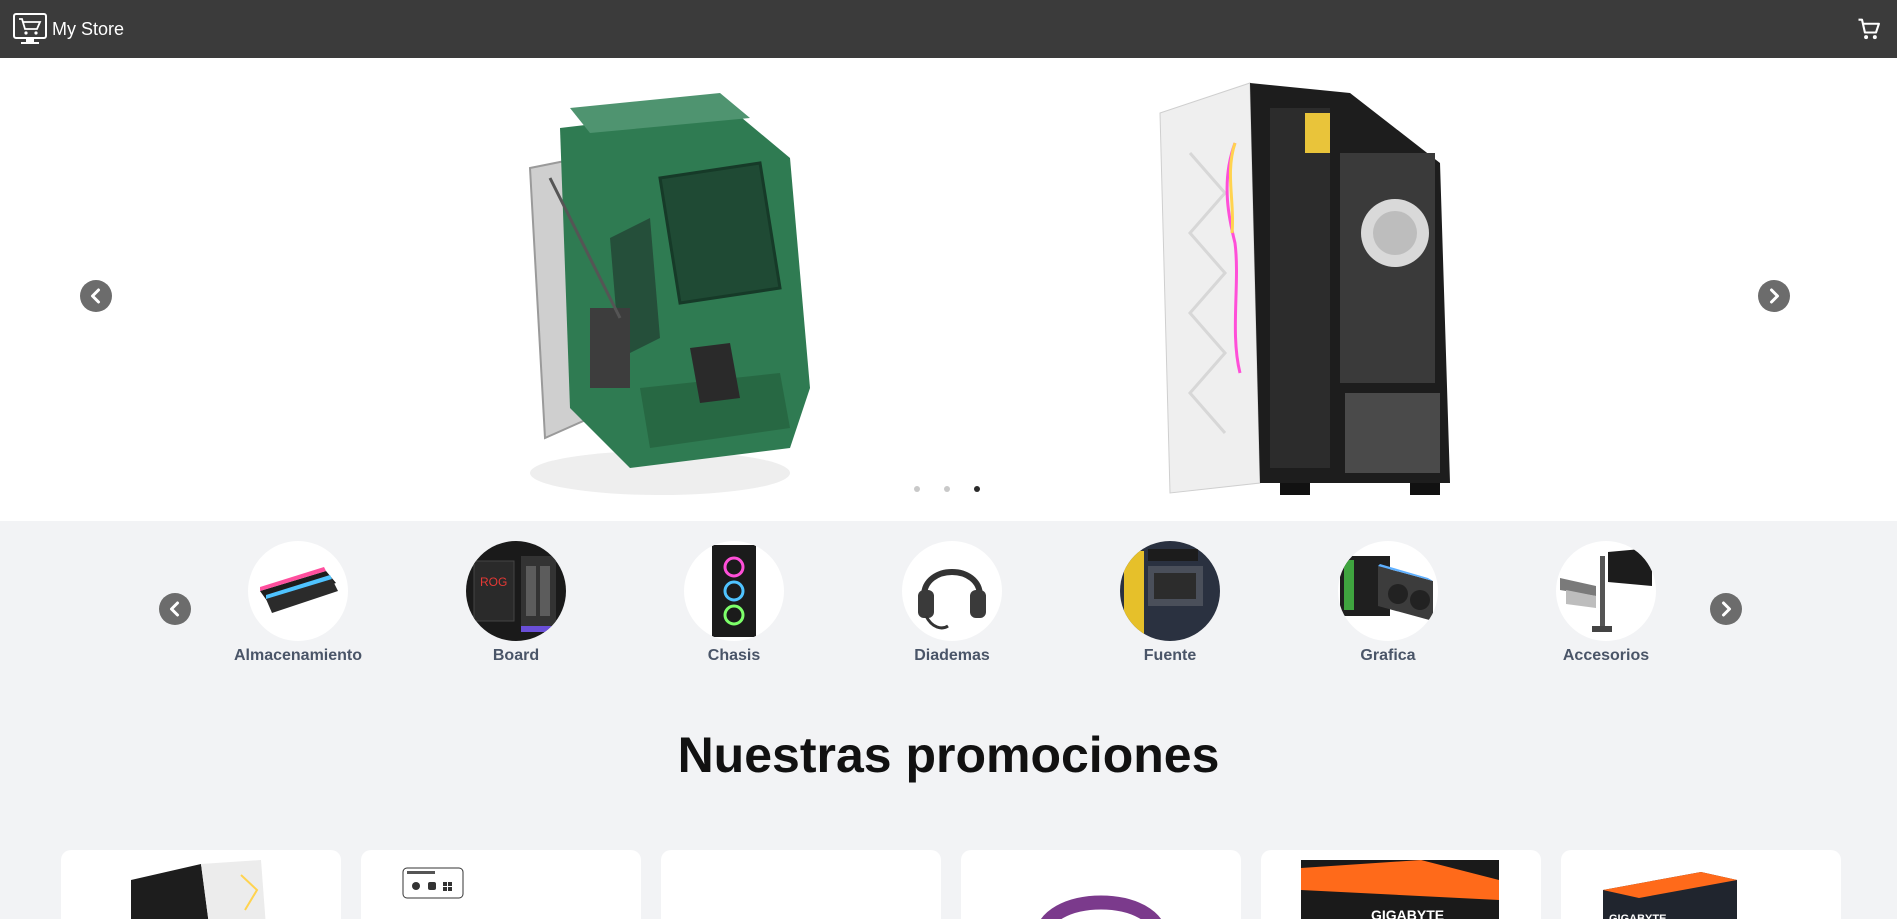  I want to click on category-item-grafica: Grafica, so click(1388, 603).